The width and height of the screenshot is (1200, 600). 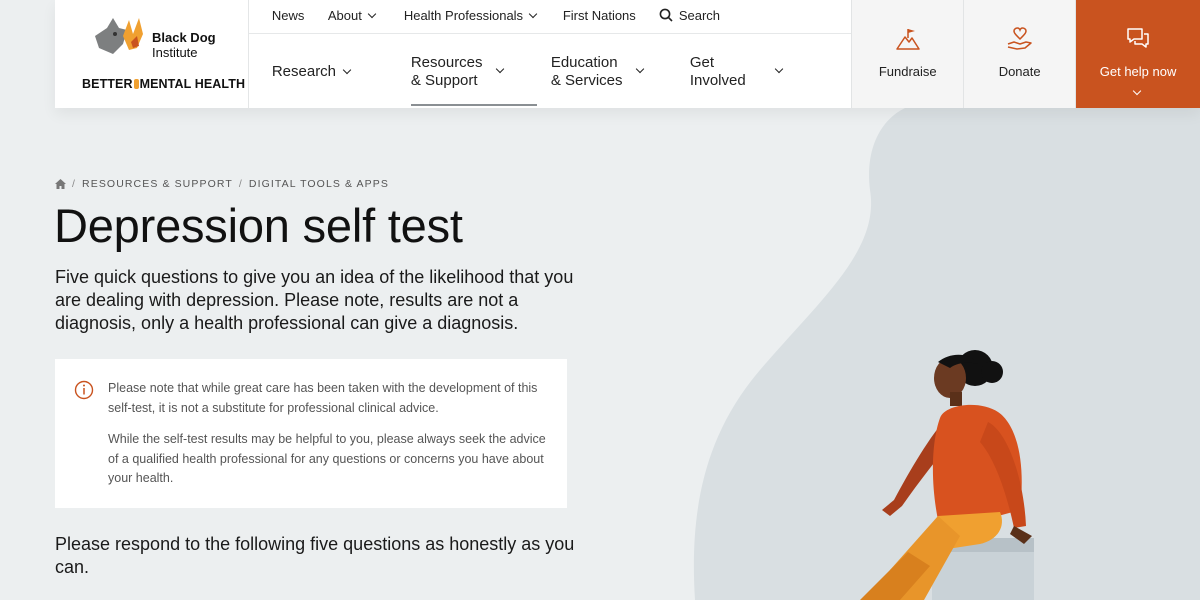 I want to click on active-nav-indicator, so click(x=473, y=105).